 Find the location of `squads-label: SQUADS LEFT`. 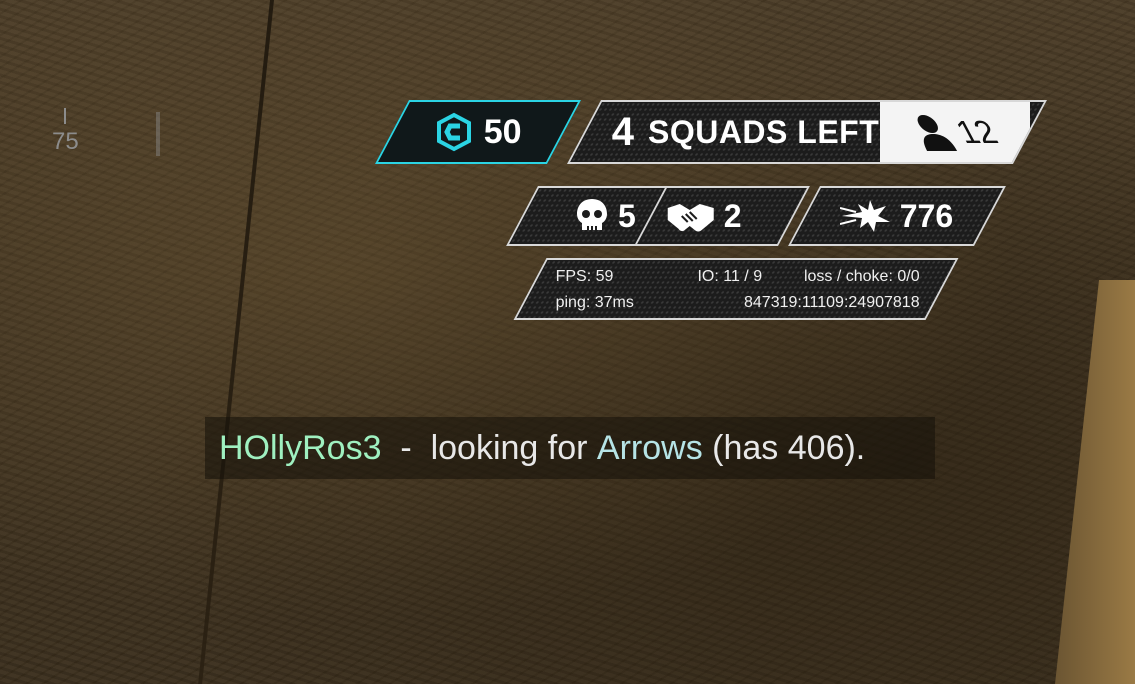

squads-label: SQUADS LEFT is located at coordinates (764, 131).